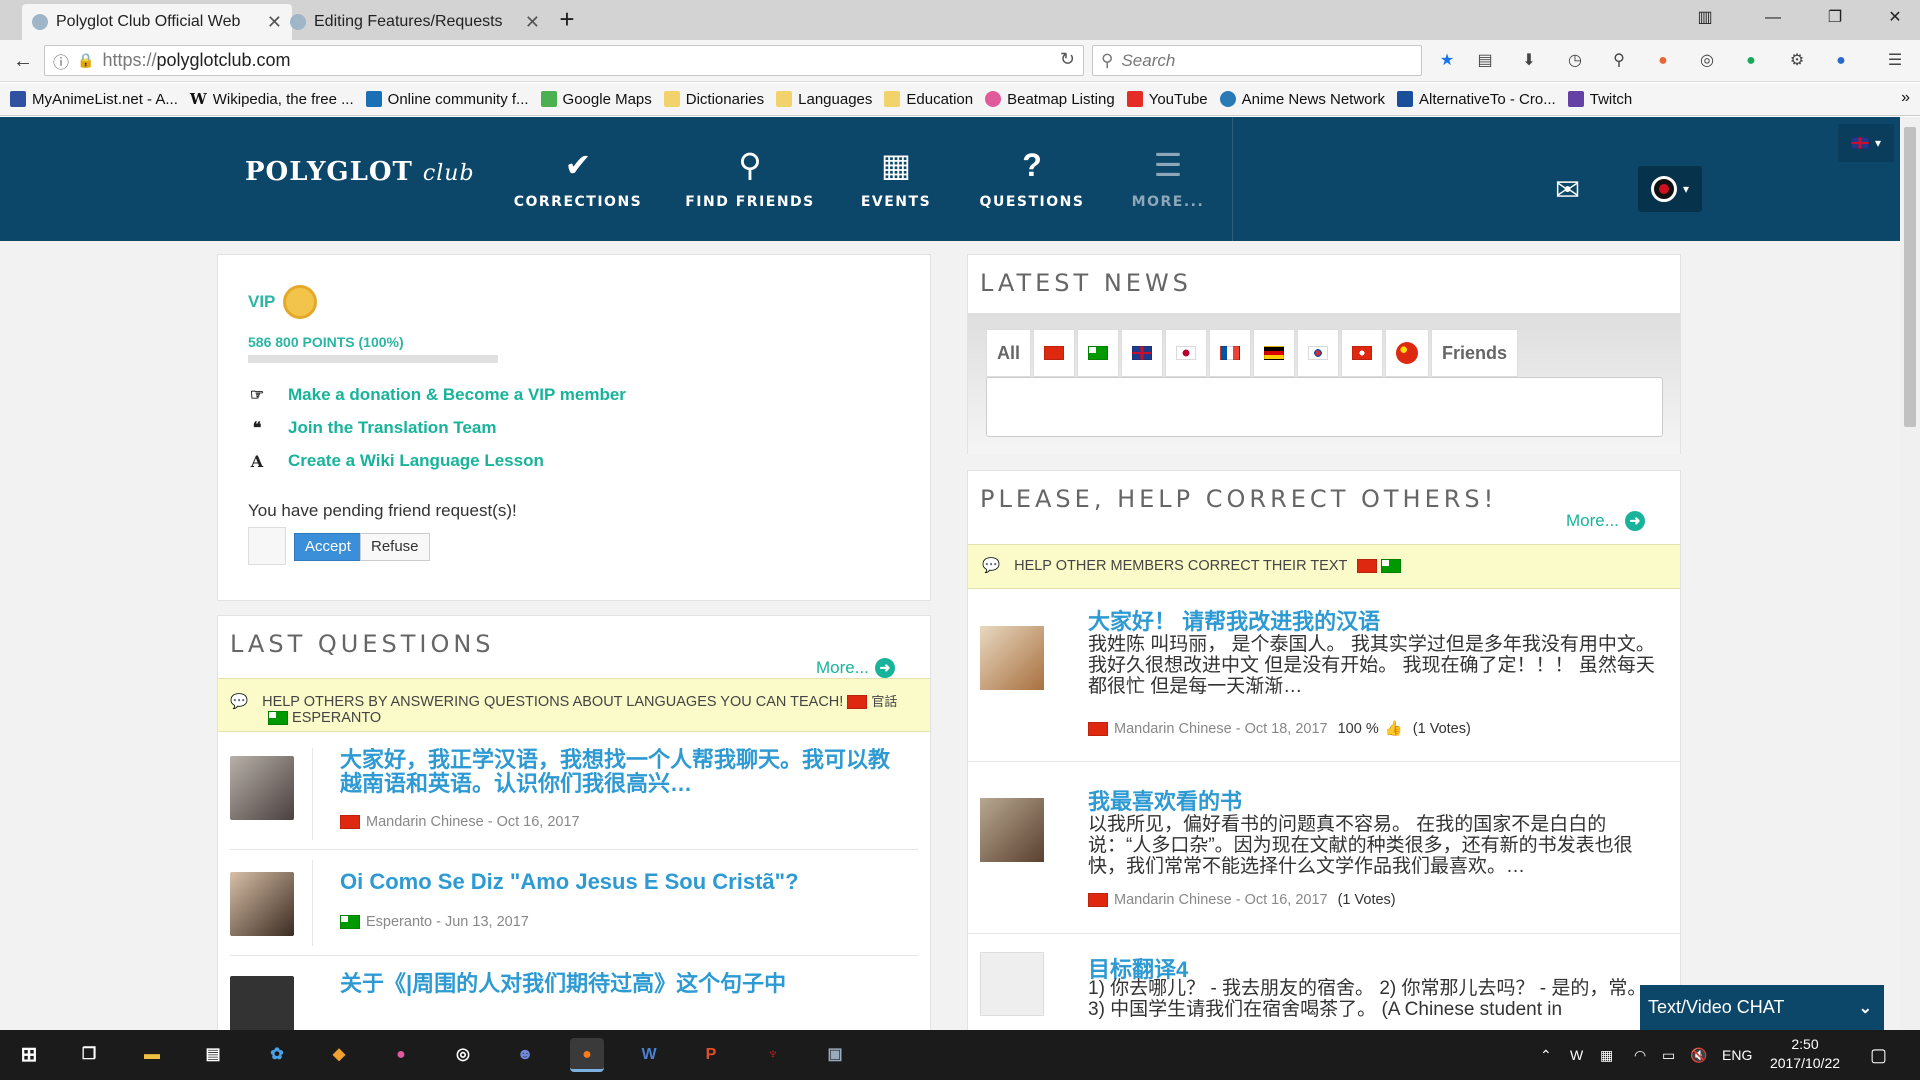 The height and width of the screenshot is (1080, 1920). I want to click on news-tab-chinese, so click(1054, 353).